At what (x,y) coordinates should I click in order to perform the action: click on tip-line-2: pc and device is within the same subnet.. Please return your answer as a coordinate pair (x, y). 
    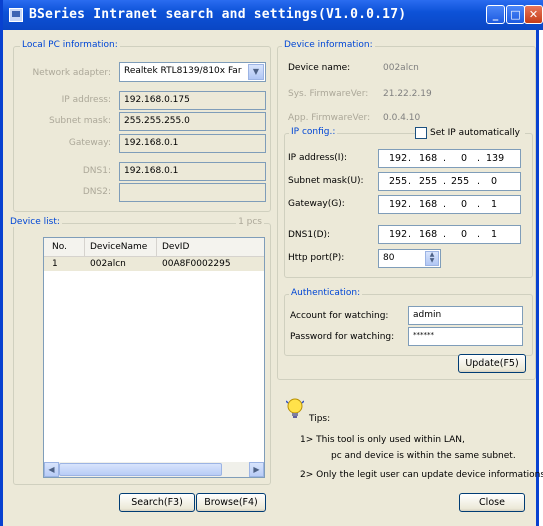
    Looking at the image, I should click on (423, 456).